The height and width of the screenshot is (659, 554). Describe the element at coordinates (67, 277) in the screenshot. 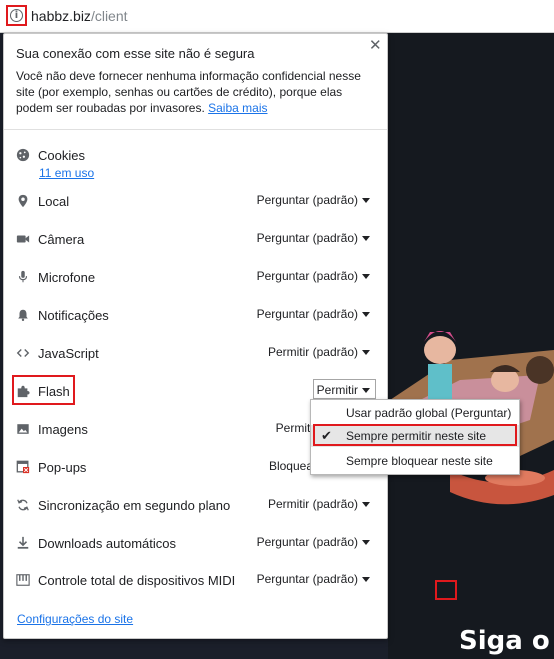

I see `permission-label: Microfone` at that location.